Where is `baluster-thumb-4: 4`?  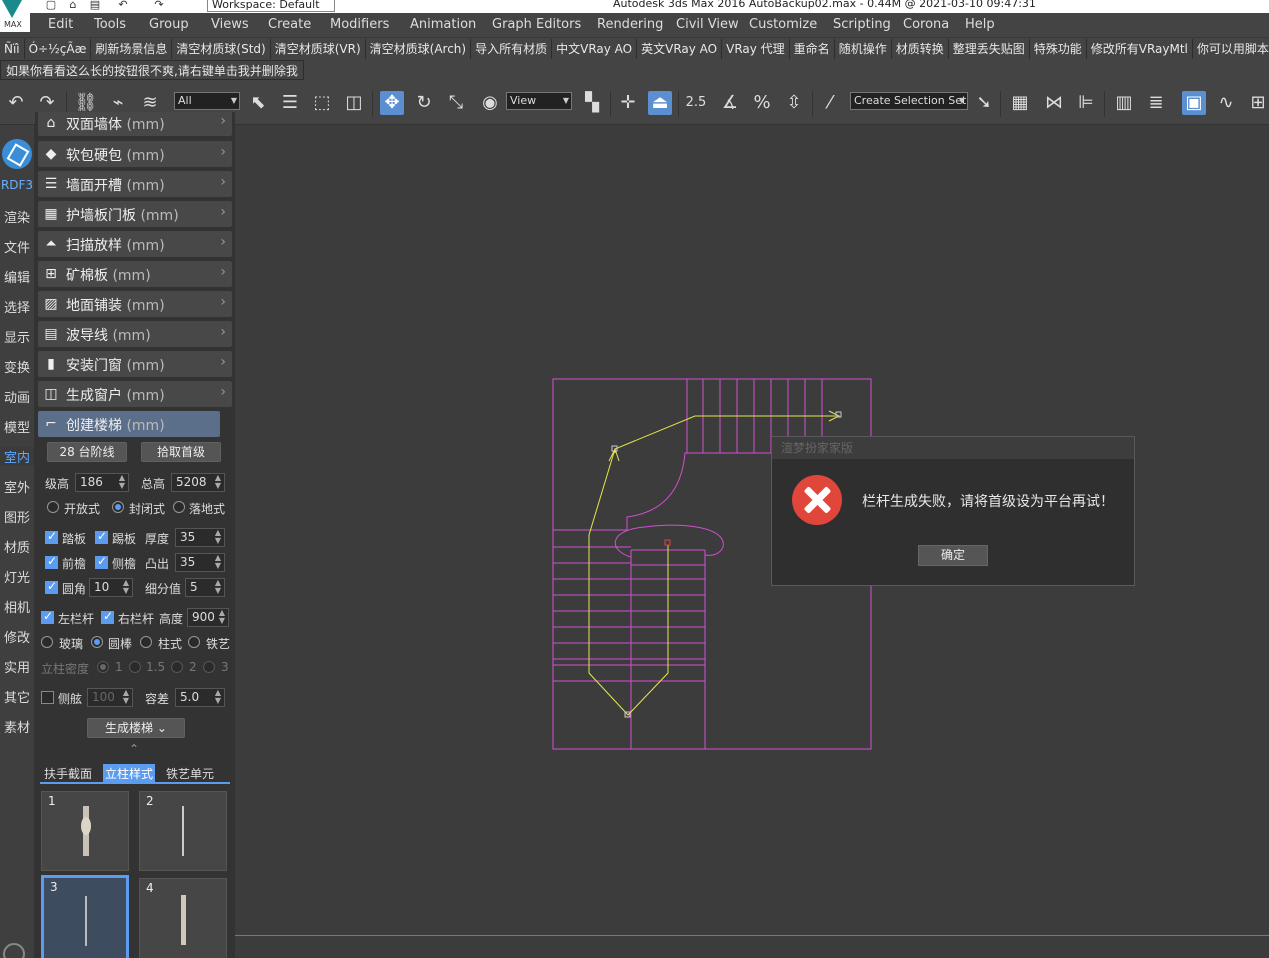 baluster-thumb-4: 4 is located at coordinates (183, 918).